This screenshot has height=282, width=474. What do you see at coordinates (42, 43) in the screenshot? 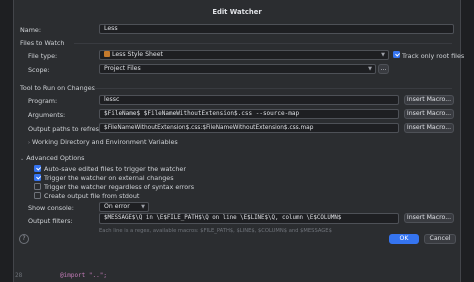
I see `files-to-watch-header: Files to Watch` at bounding box center [42, 43].